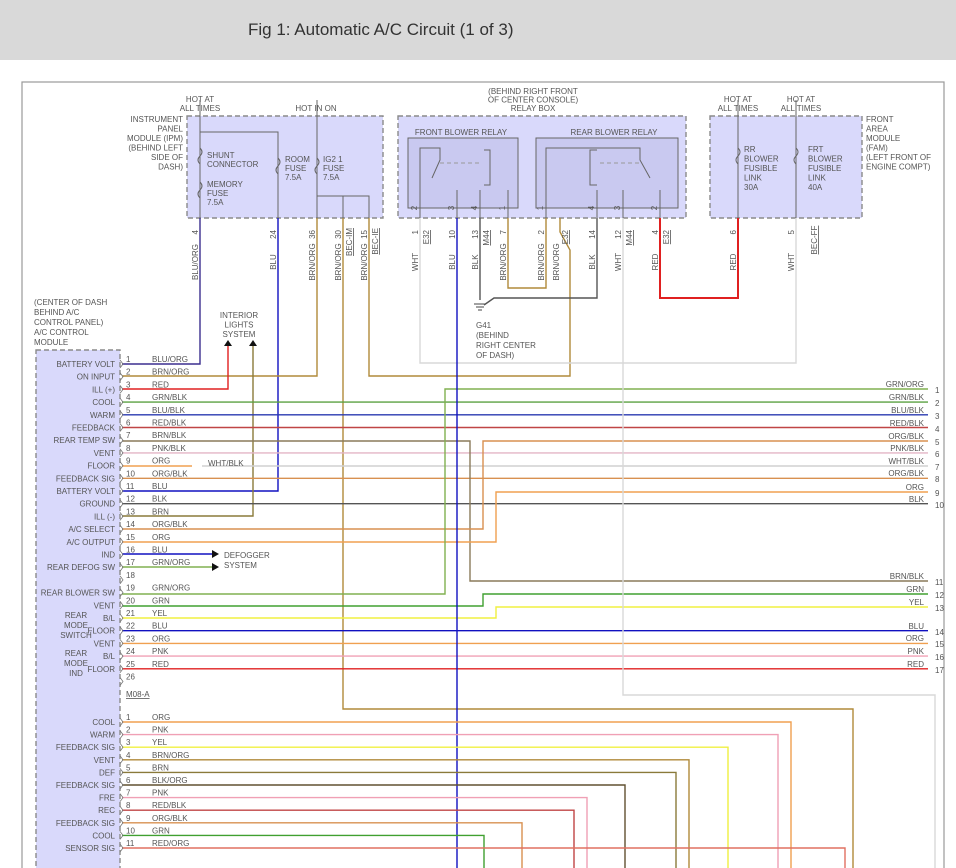  Describe the element at coordinates (655, 261) in the screenshot. I see `relay-wire-color-label: RED` at that location.